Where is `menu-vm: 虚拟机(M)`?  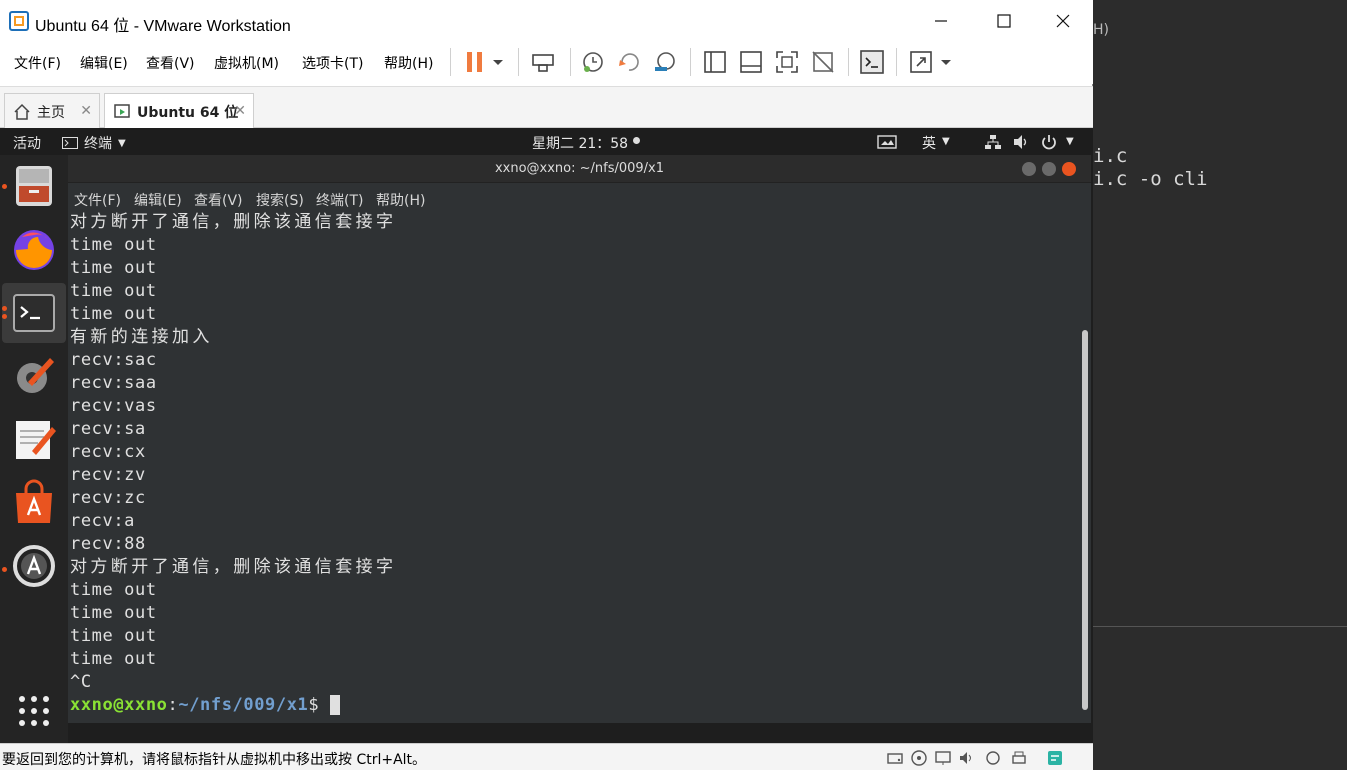 menu-vm: 虚拟机(M) is located at coordinates (246, 63).